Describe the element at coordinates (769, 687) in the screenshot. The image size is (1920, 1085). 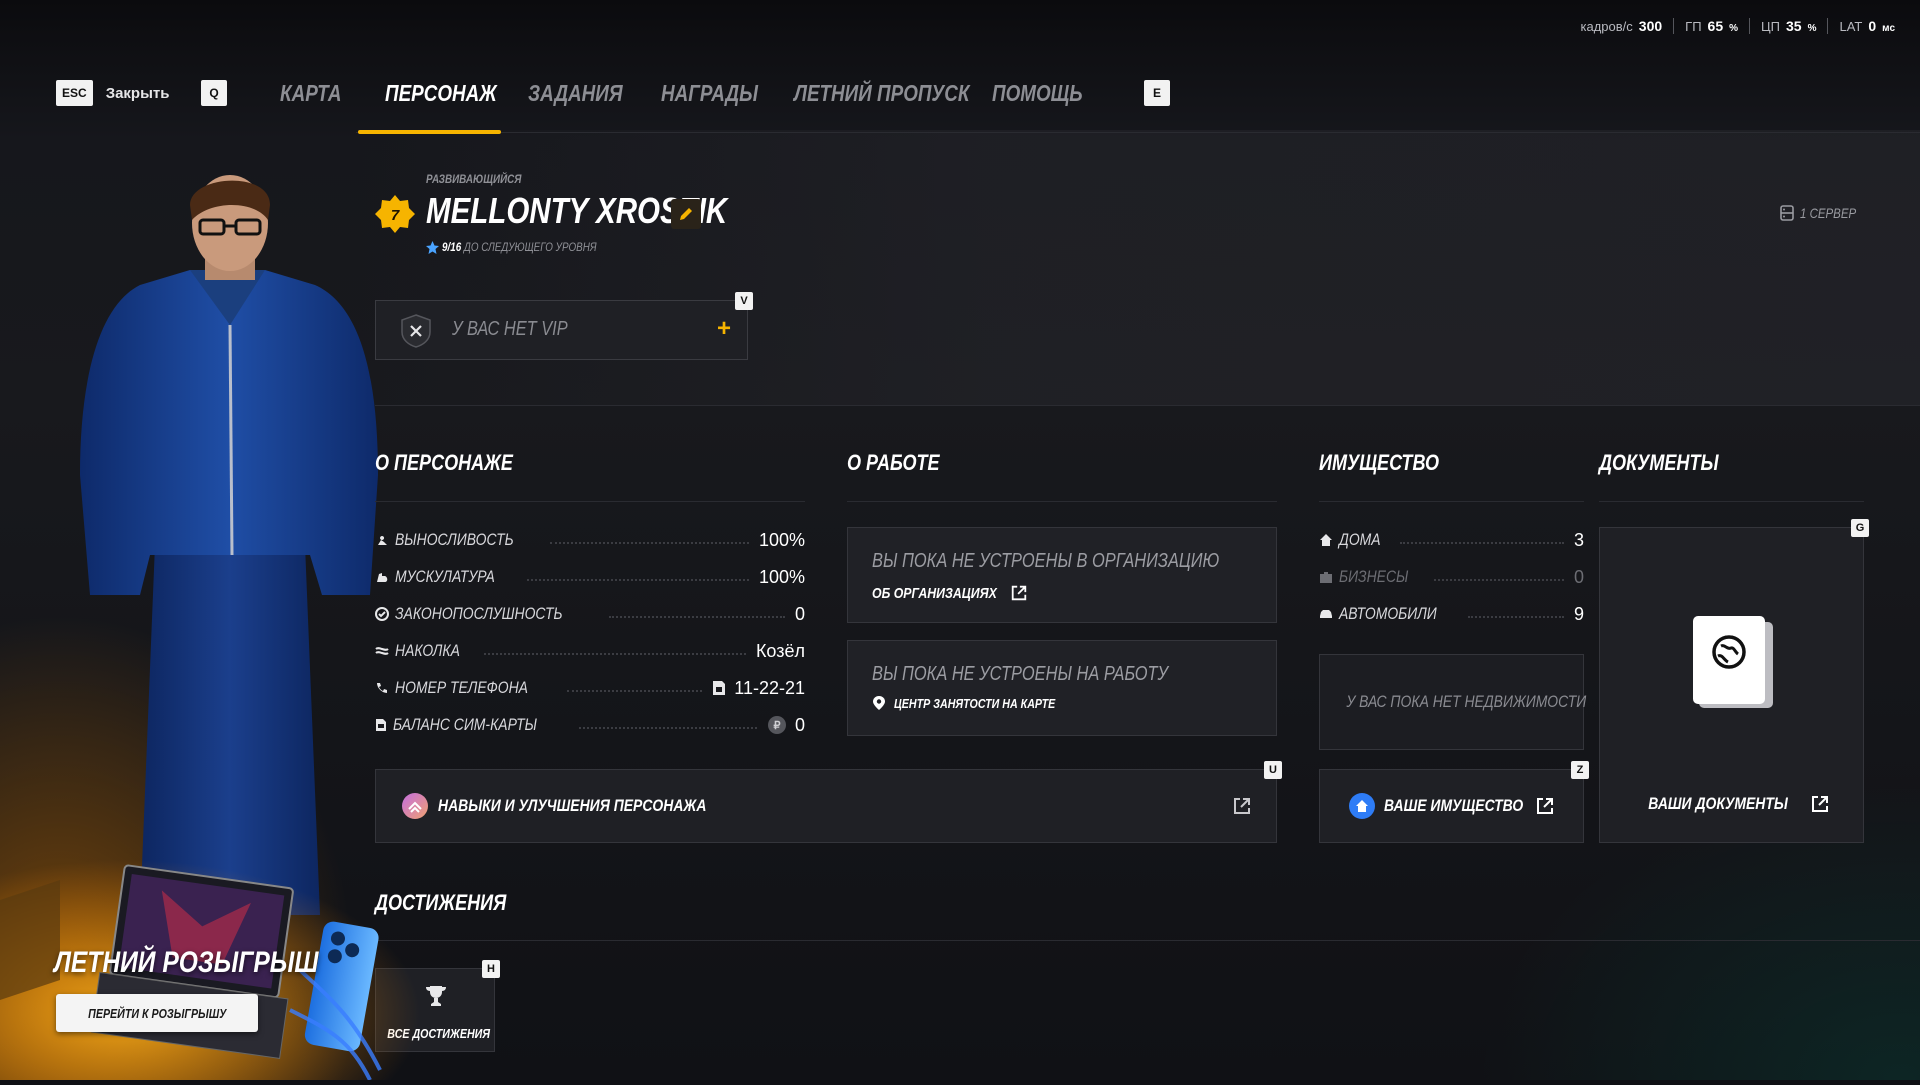
I see `stat-value: 11-22-21` at that location.